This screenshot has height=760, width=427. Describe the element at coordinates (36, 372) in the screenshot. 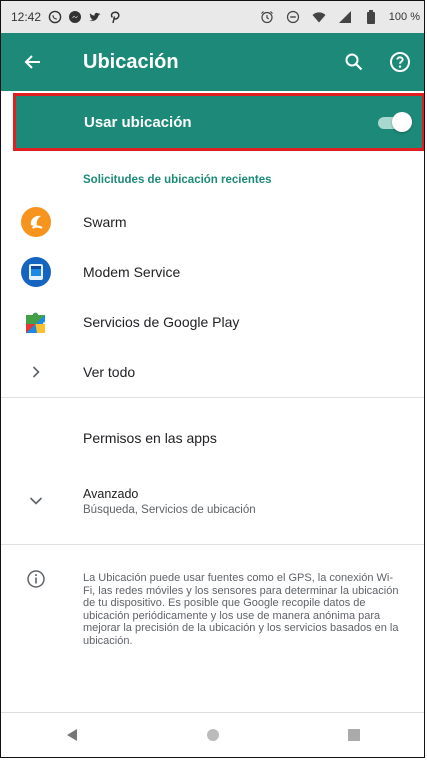

I see `chevron-right-icon` at that location.